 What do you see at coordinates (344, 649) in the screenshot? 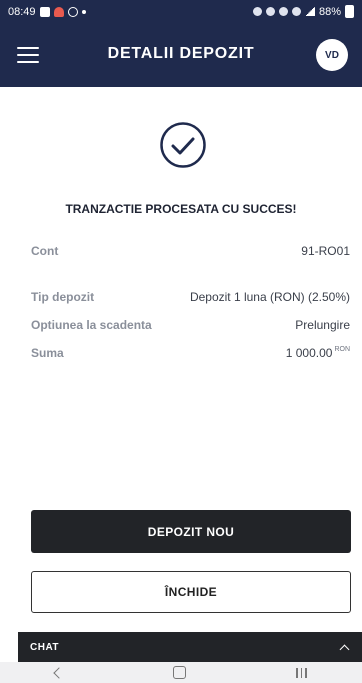
I see `chevron-up-icon` at bounding box center [344, 649].